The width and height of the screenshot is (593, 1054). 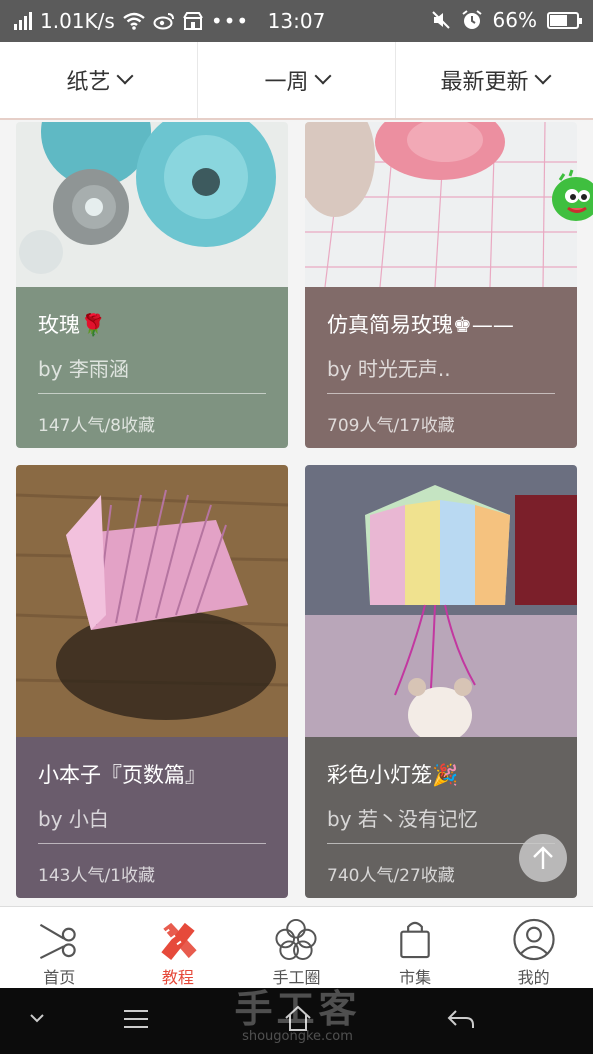 I want to click on card-stats: 709人气/17收藏, so click(x=391, y=426).